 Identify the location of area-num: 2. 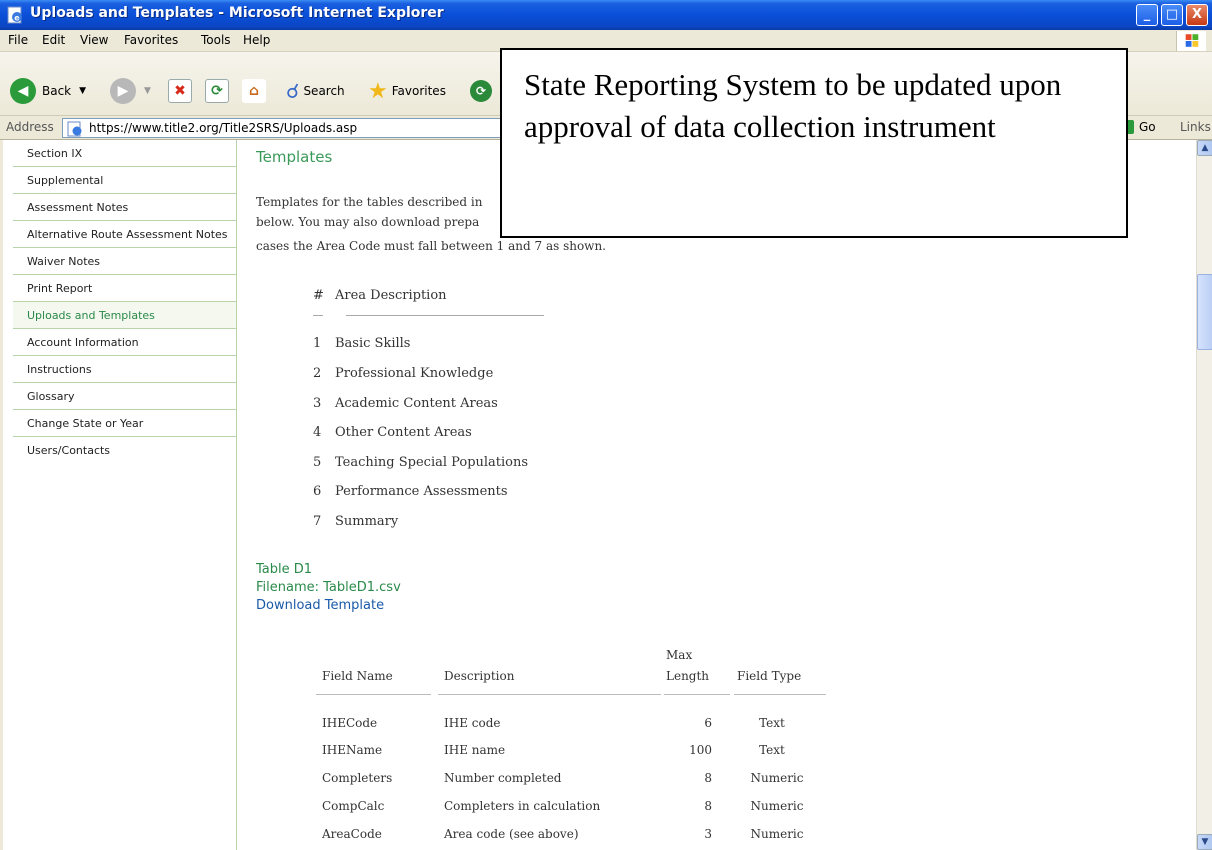
(317, 373).